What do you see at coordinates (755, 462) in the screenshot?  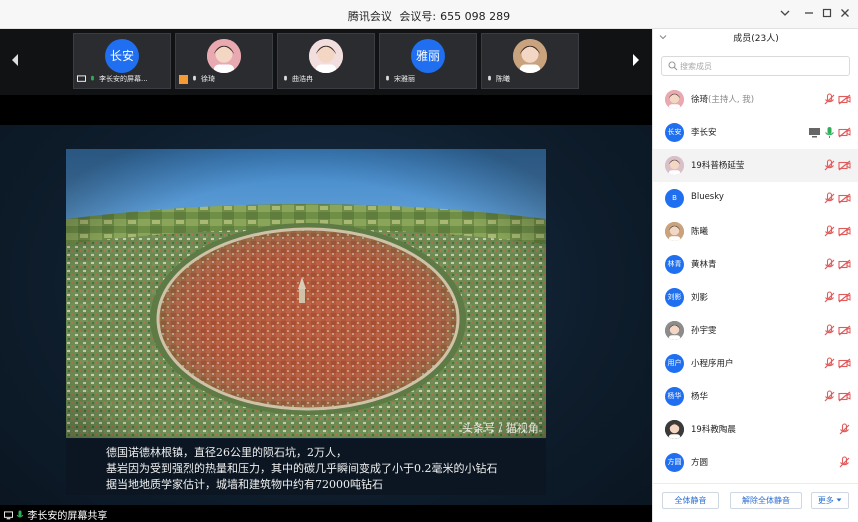 I see `member-row: 方圆 方圆` at bounding box center [755, 462].